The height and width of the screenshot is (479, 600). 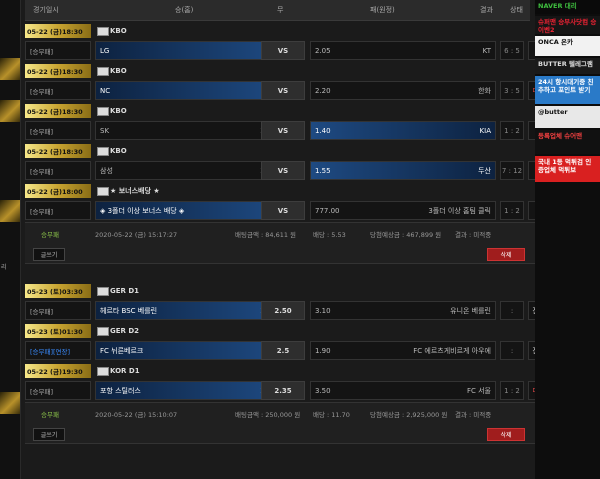 I want to click on sidebar-text: 리, so click(x=4, y=267).